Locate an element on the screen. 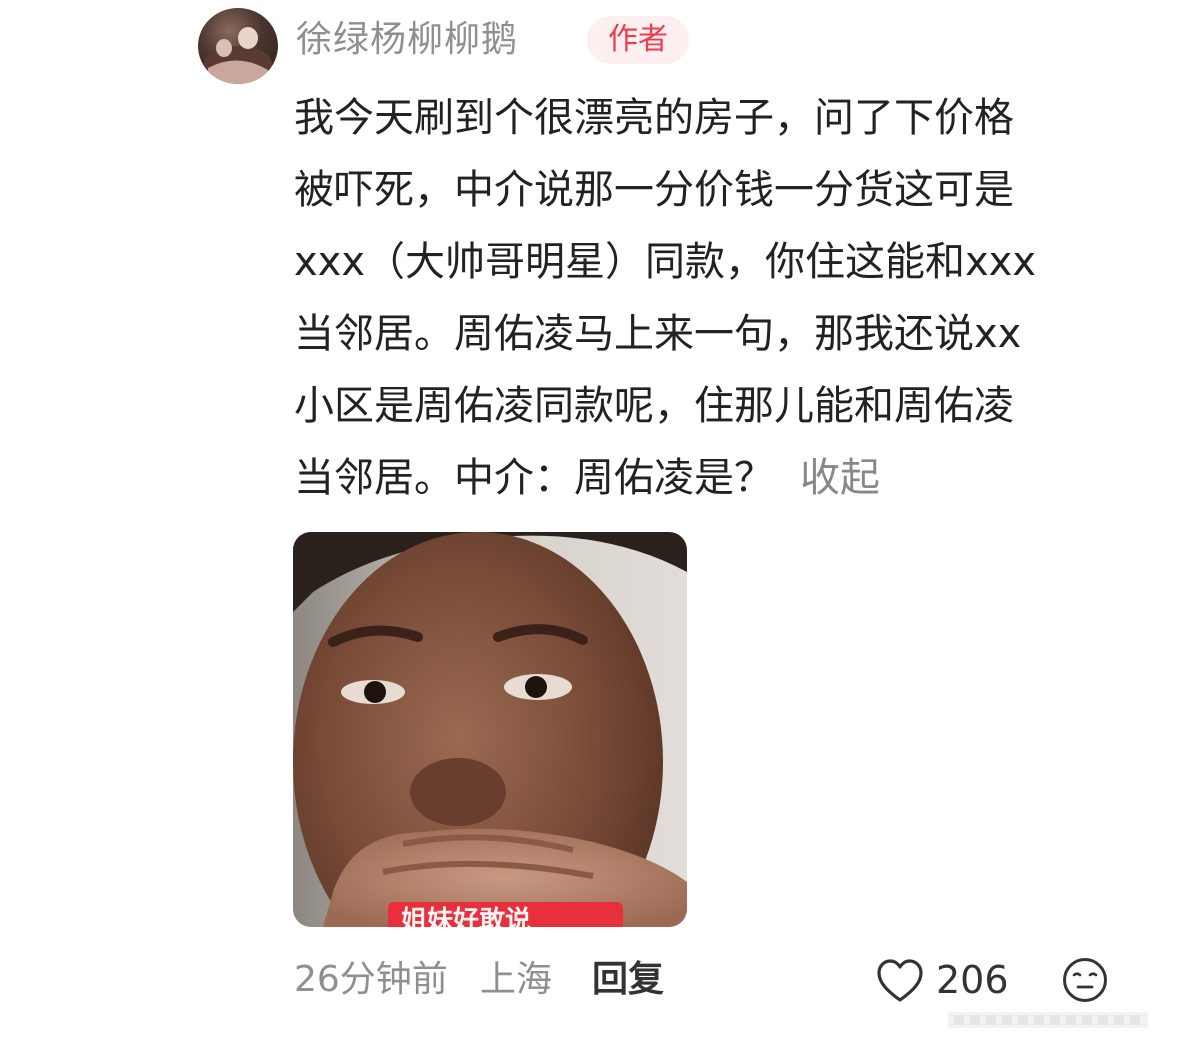  neutral-face-icon is located at coordinates (1085, 980).